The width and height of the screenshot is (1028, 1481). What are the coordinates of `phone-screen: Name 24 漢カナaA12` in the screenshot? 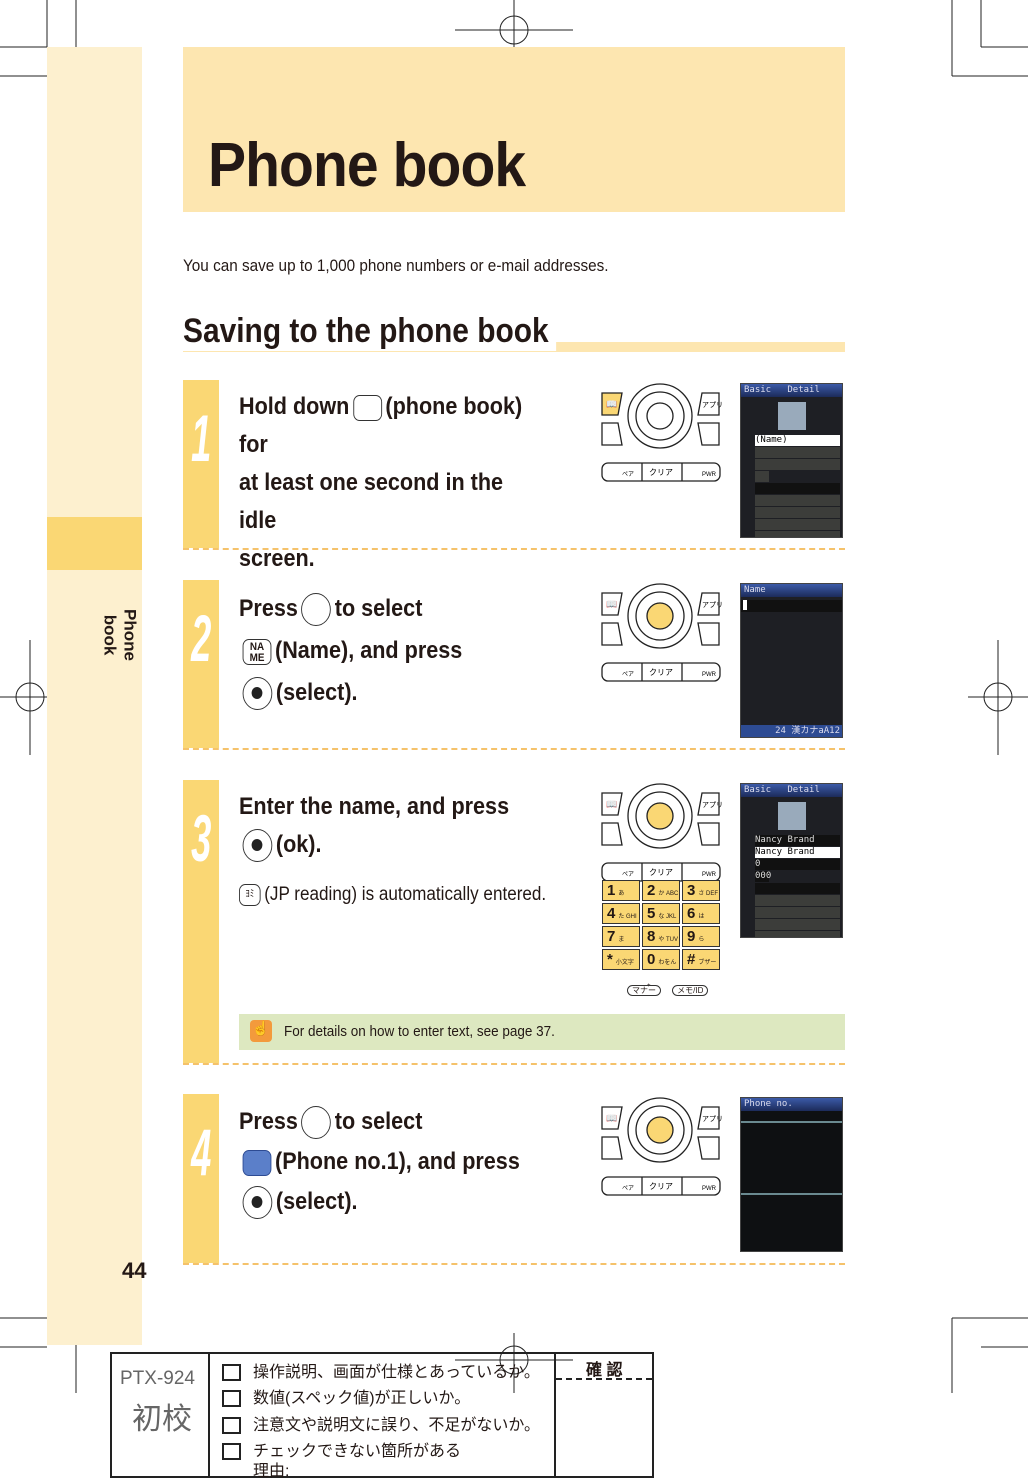 It's located at (791, 660).